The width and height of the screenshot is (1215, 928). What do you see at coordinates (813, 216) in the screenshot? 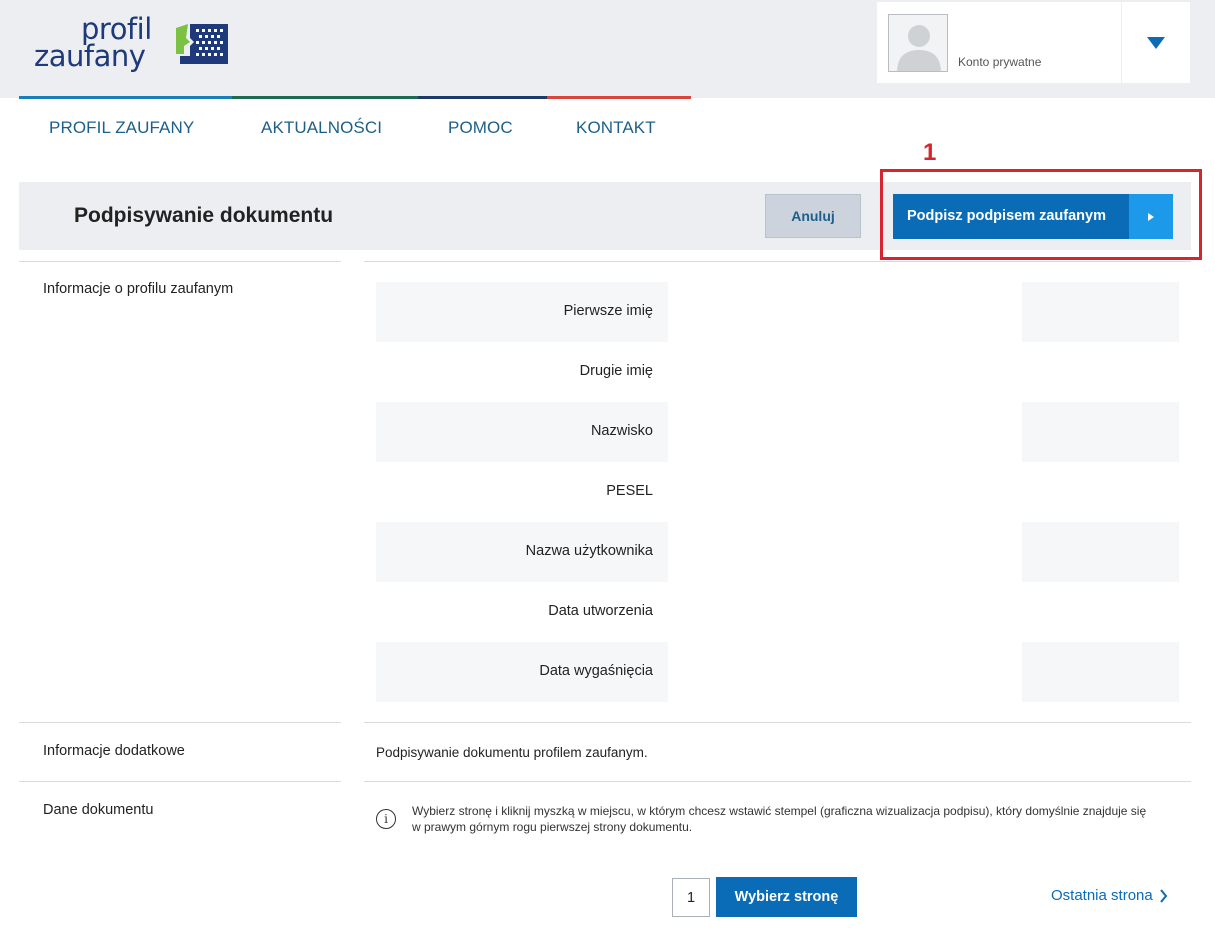
I see `cancel-button: Anuluj` at bounding box center [813, 216].